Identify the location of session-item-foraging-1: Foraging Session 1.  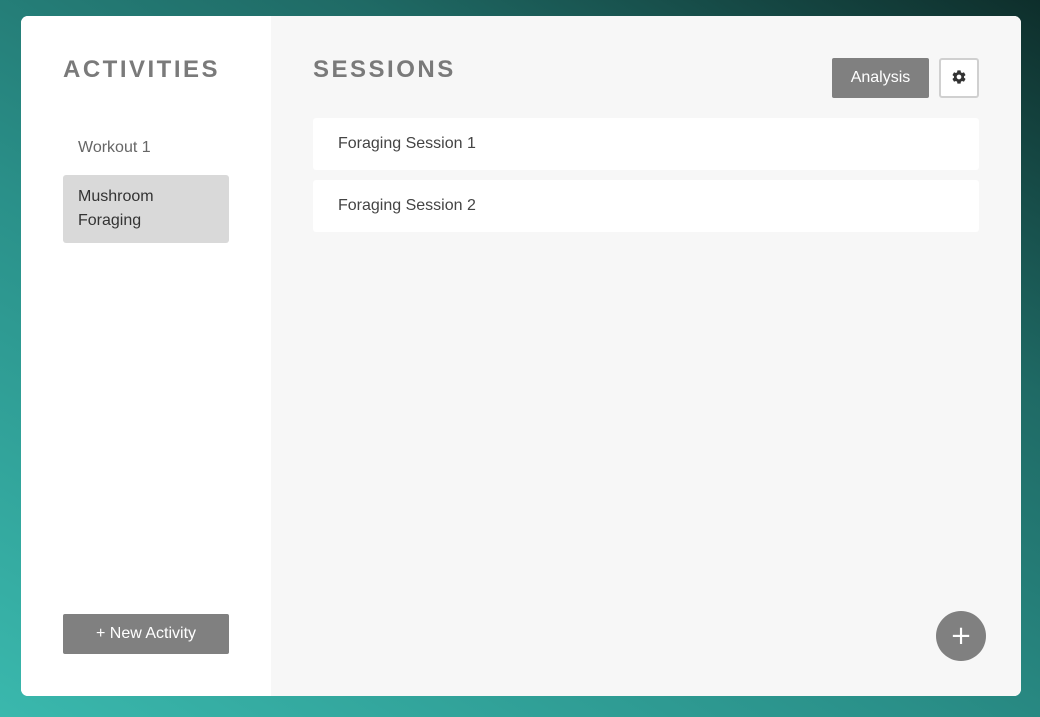
(646, 144).